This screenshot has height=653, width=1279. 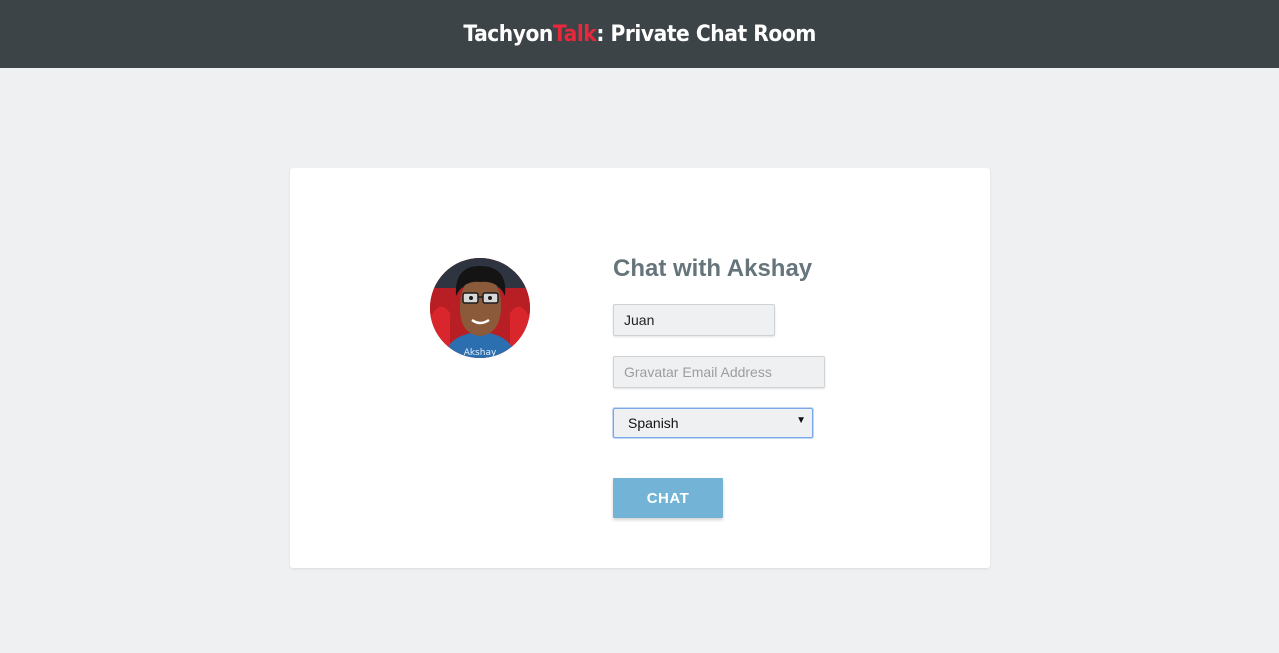 What do you see at coordinates (480, 353) in the screenshot?
I see `svg-text: Akshay` at bounding box center [480, 353].